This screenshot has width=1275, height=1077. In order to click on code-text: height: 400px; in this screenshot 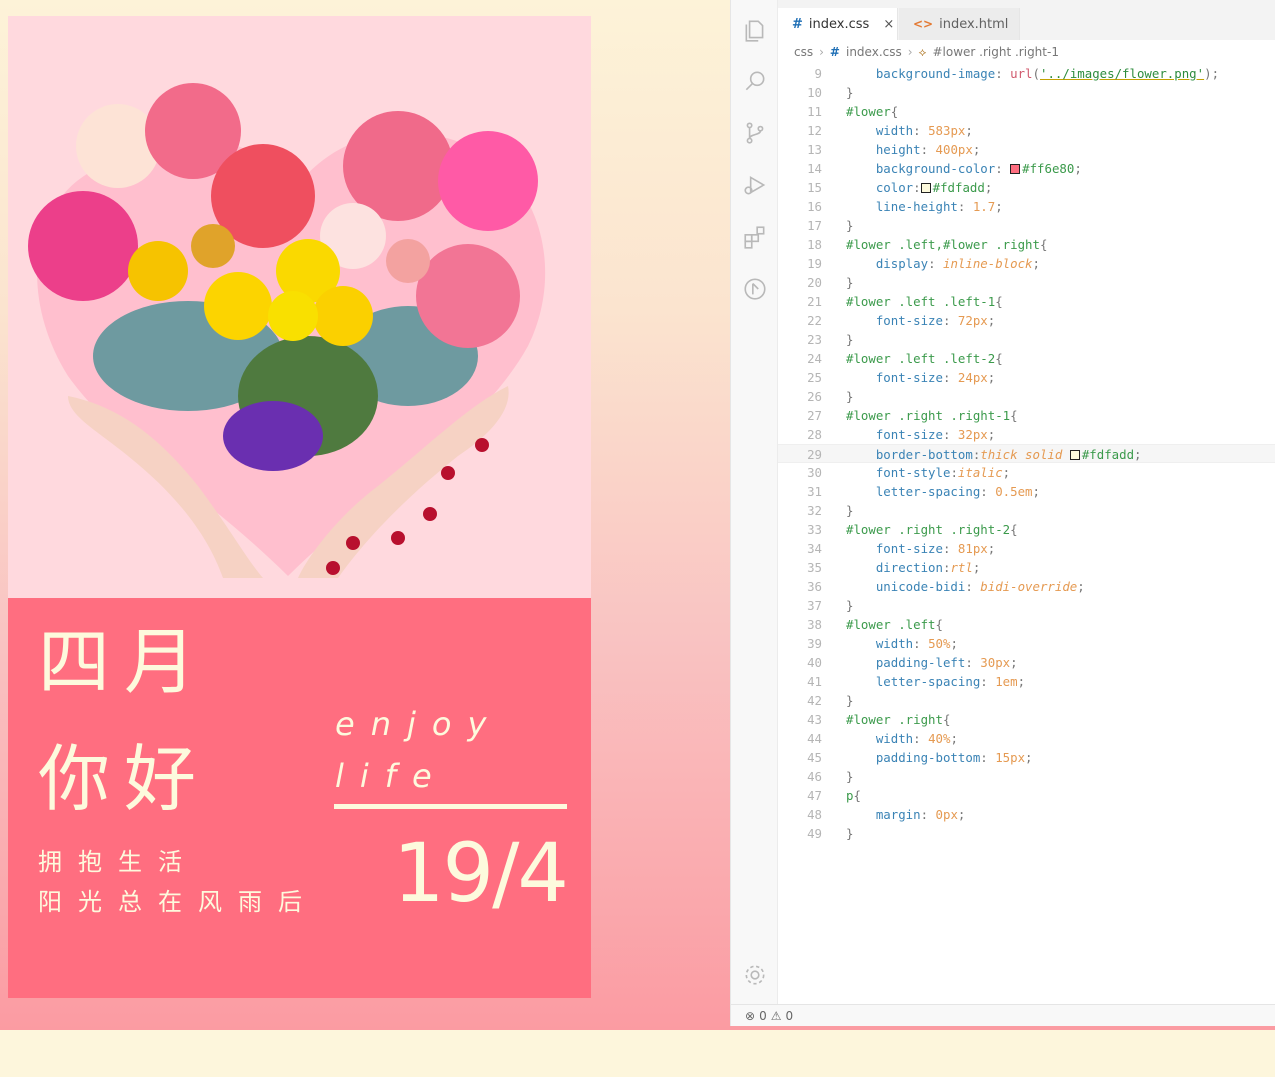, I will do `click(913, 149)`.